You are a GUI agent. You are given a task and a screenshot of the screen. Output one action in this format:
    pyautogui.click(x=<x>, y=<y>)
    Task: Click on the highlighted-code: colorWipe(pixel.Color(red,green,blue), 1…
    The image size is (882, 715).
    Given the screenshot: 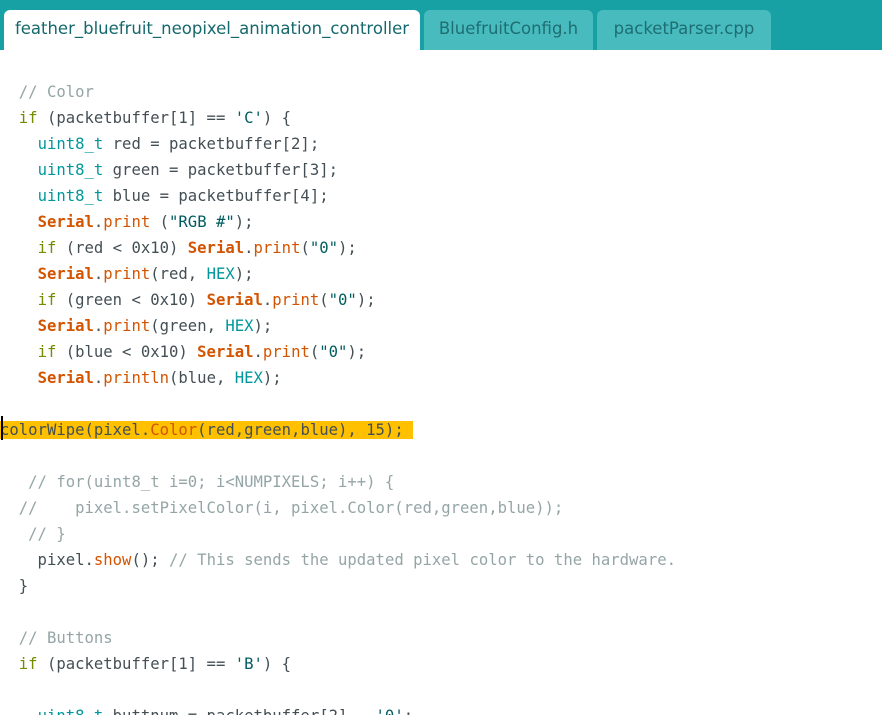 What is the action you would take?
    pyautogui.click(x=207, y=430)
    